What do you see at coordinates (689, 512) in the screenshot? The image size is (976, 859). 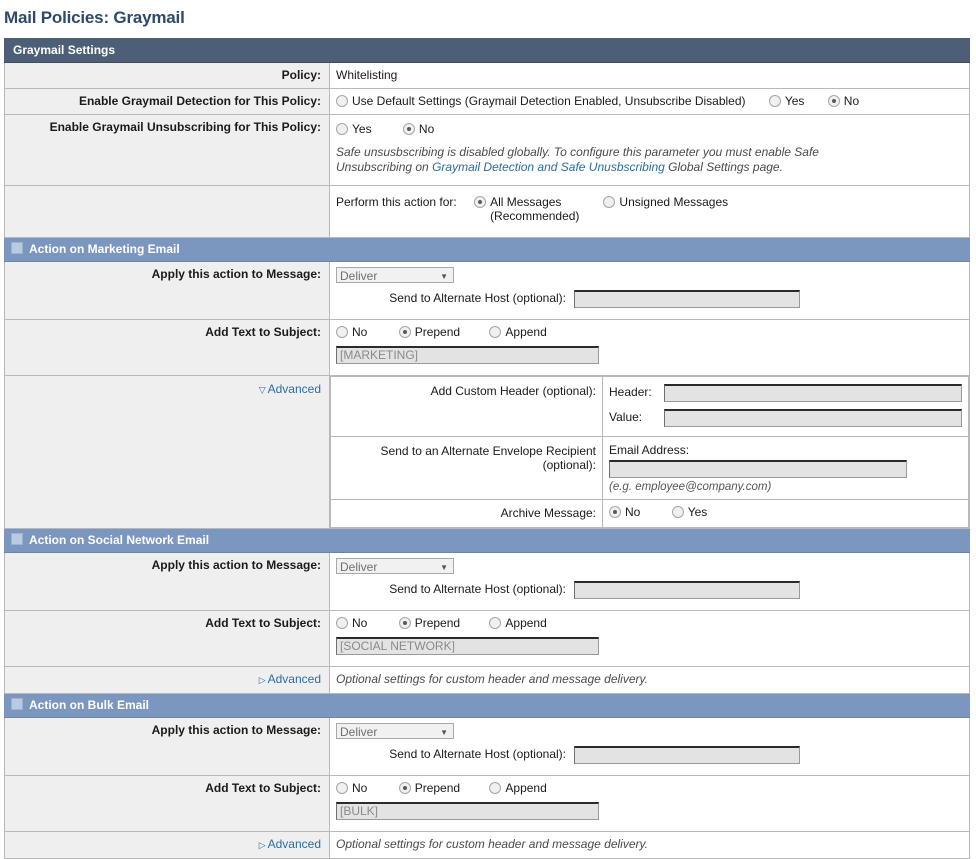 I see `marketing-archive-yes: Yes` at bounding box center [689, 512].